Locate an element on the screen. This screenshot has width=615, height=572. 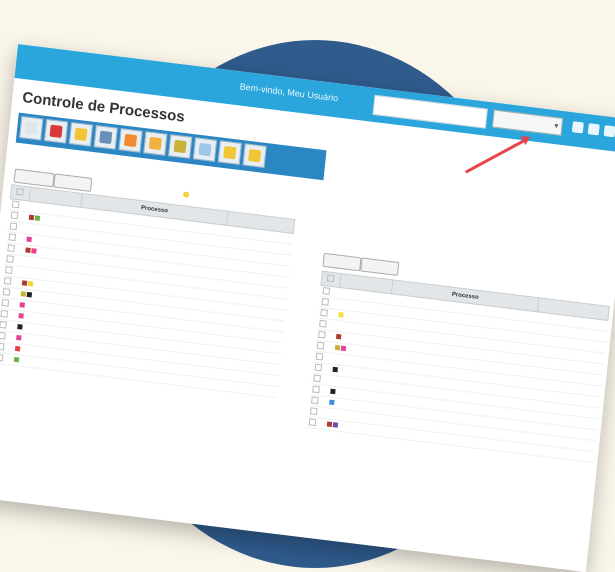
toolbar-mail-button is located at coordinates (229, 152).